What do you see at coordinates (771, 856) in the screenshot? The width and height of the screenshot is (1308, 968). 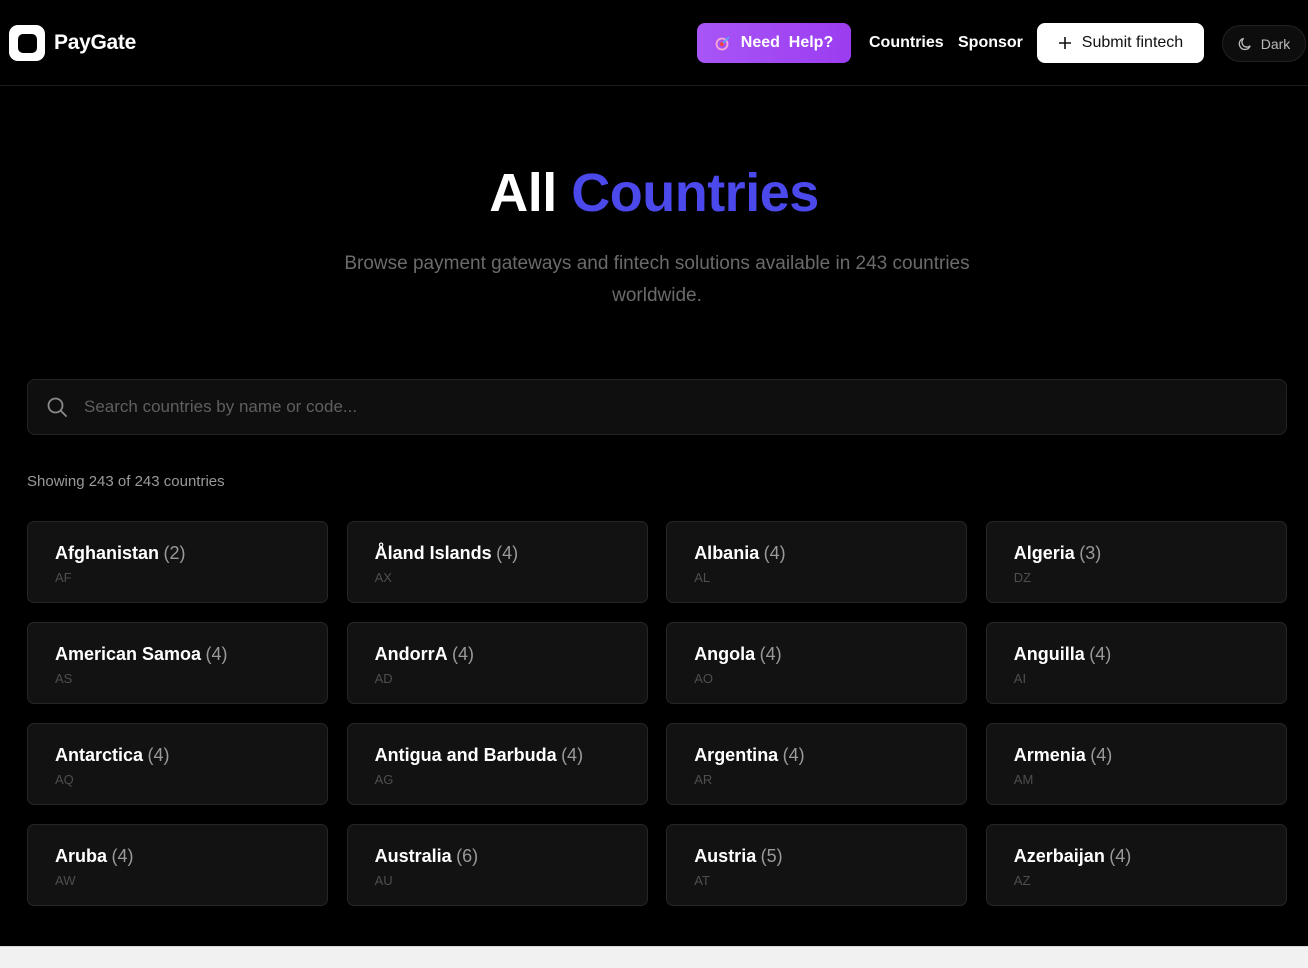 I see `country-provider-count: (5)` at bounding box center [771, 856].